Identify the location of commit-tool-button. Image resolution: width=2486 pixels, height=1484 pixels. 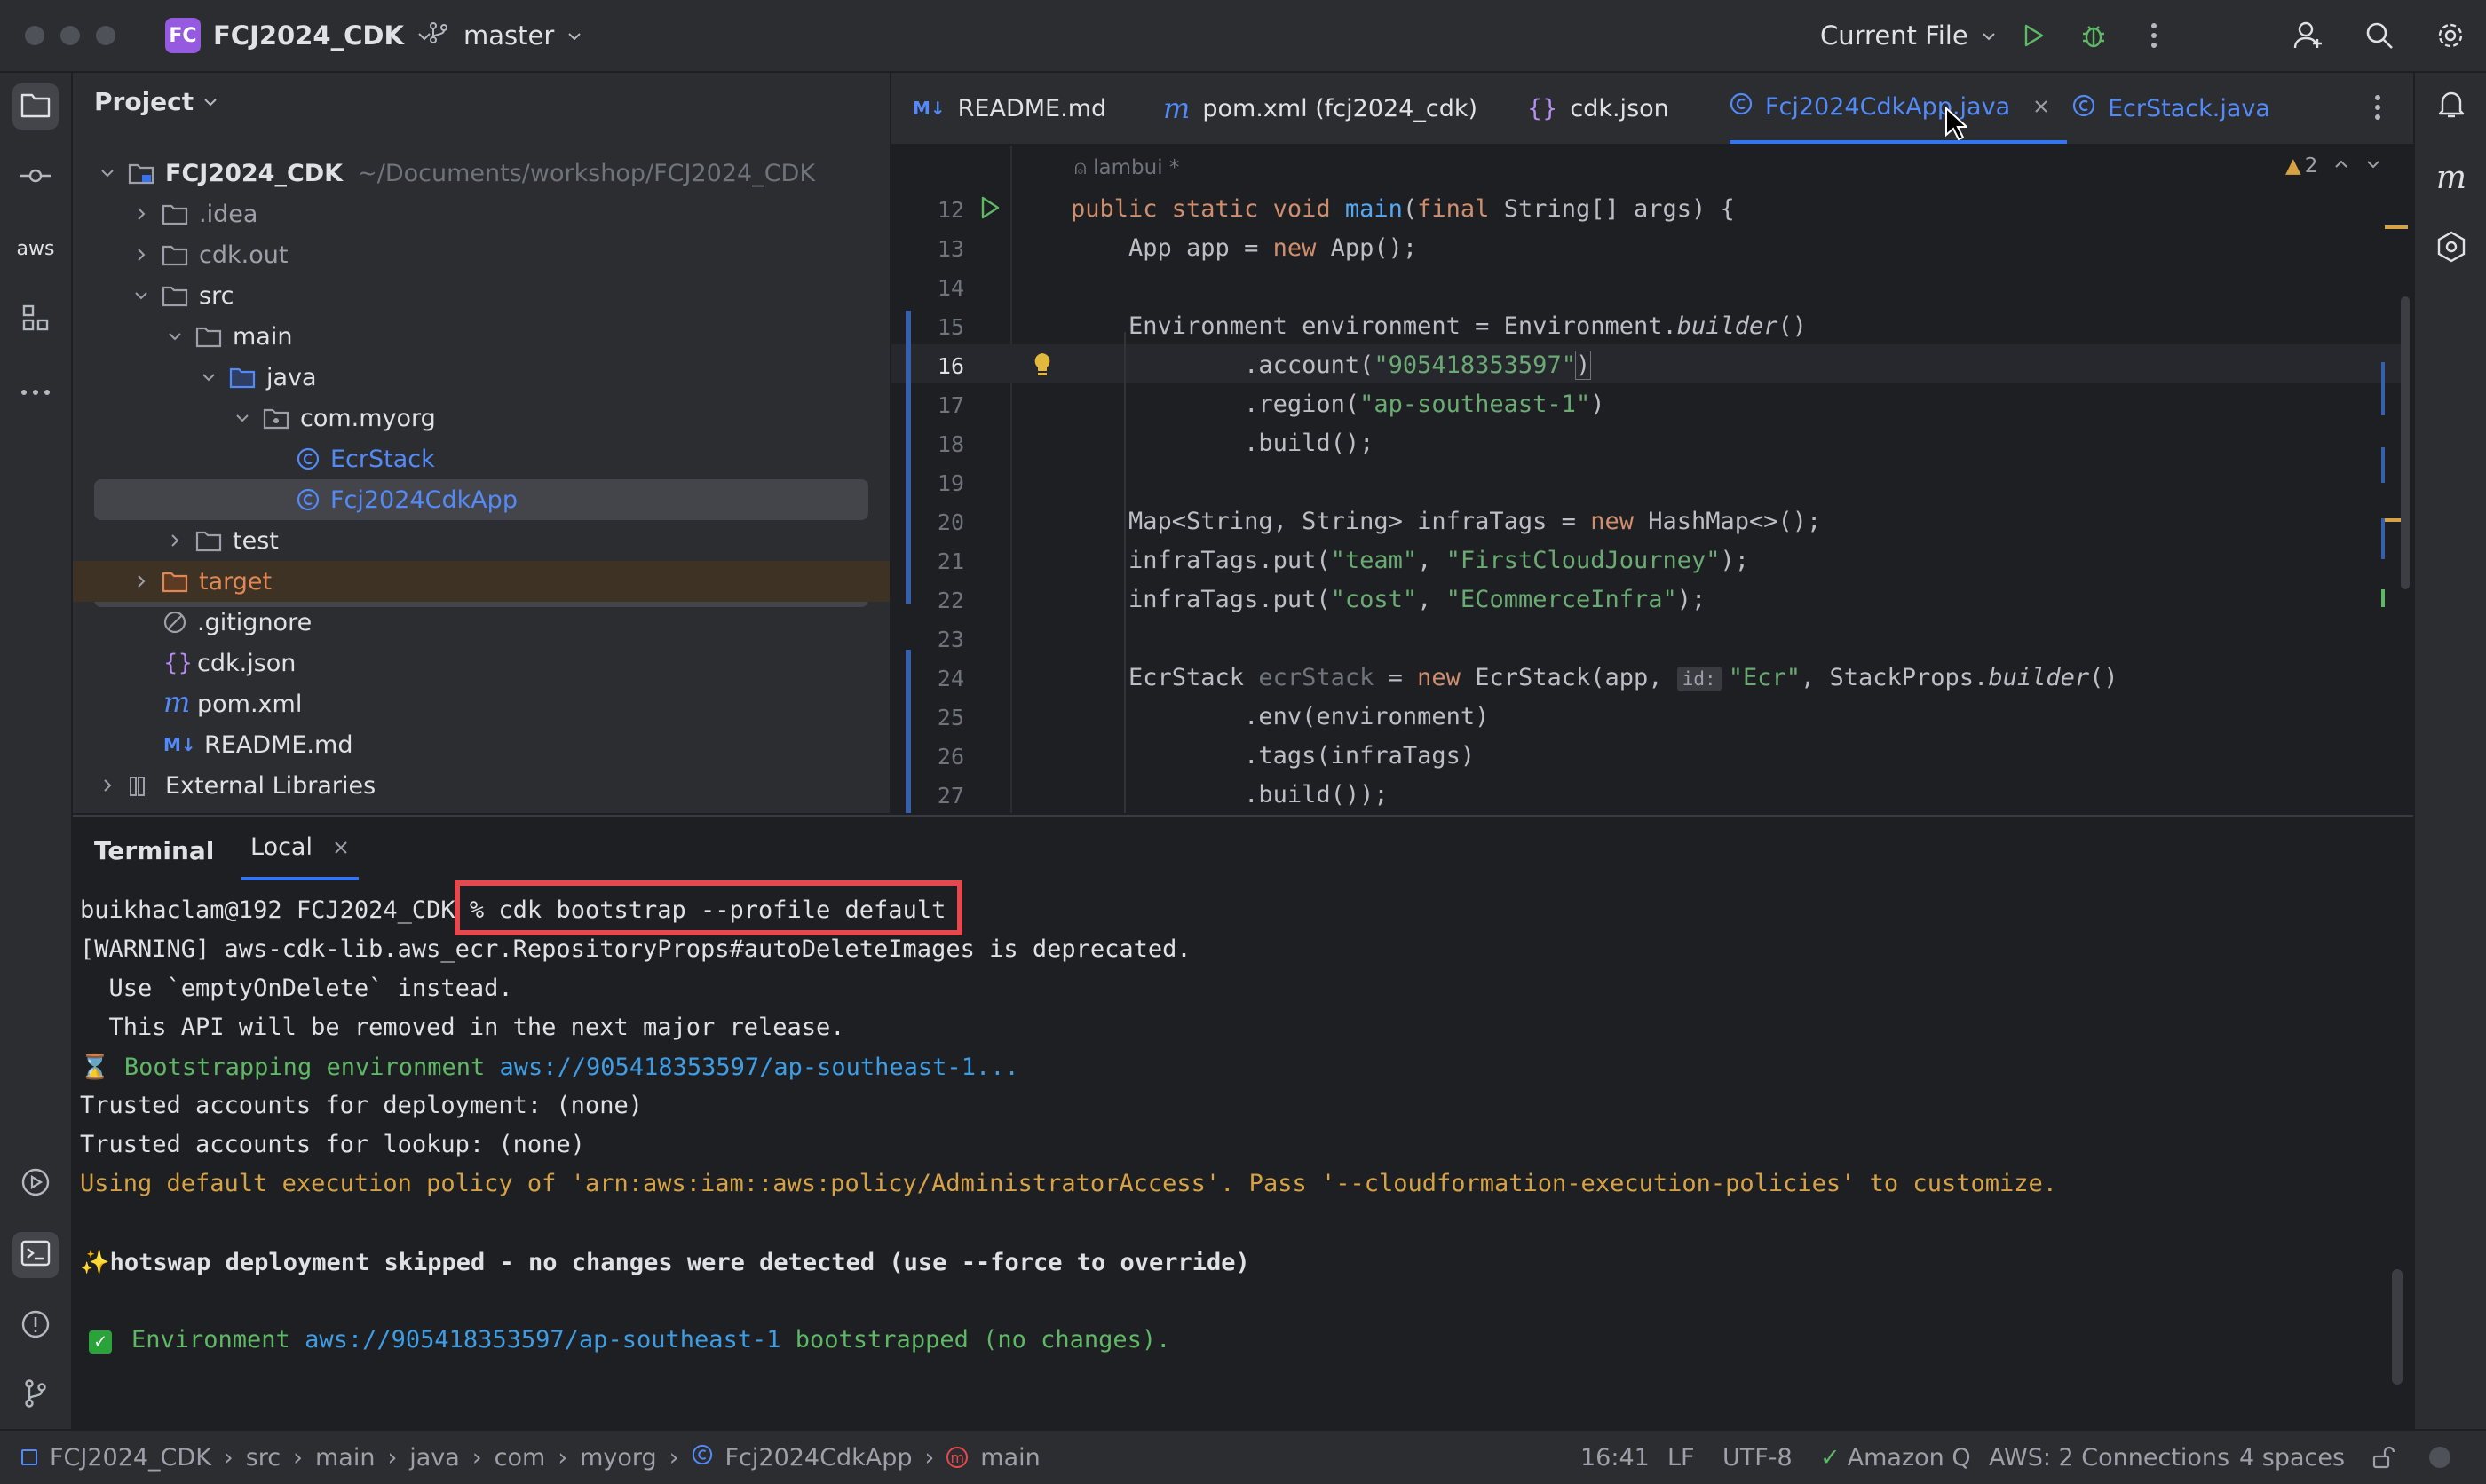
(35, 178).